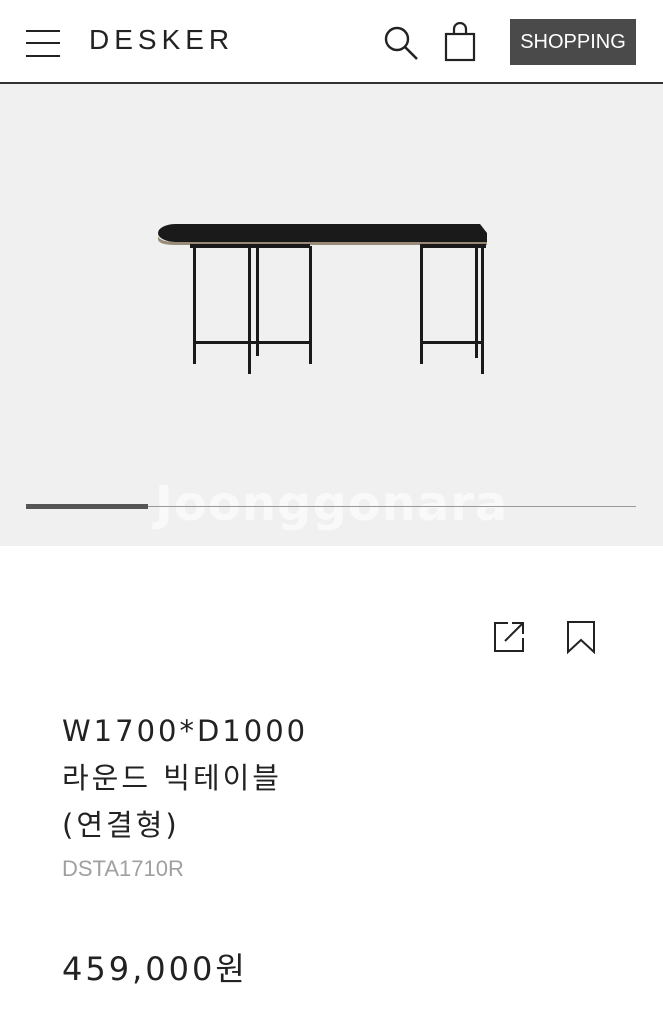 The width and height of the screenshot is (663, 1024). What do you see at coordinates (155, 969) in the screenshot?
I see `product-price: 459,000원` at bounding box center [155, 969].